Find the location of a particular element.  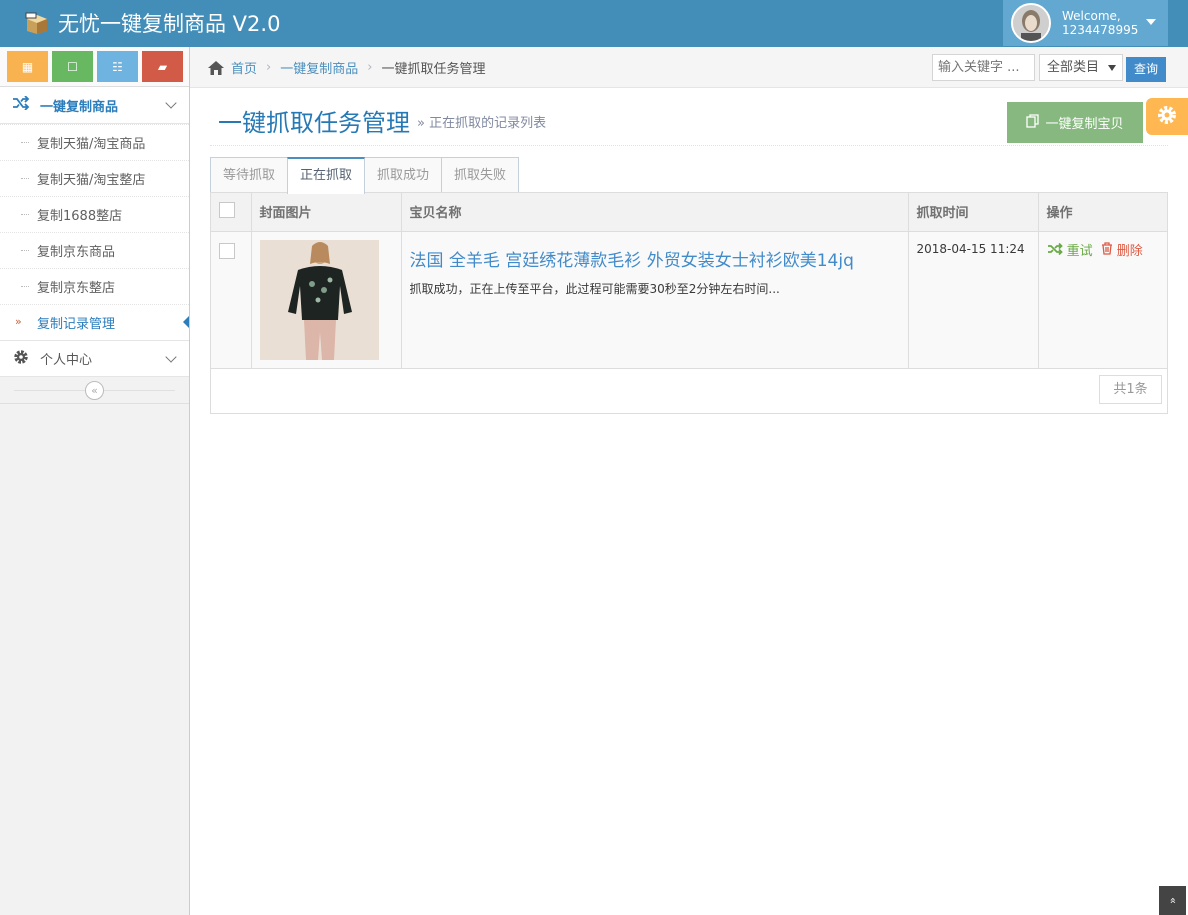

sidebar-item-tmall-shop: 复制天猫/淘宝整店 is located at coordinates (94, 178).